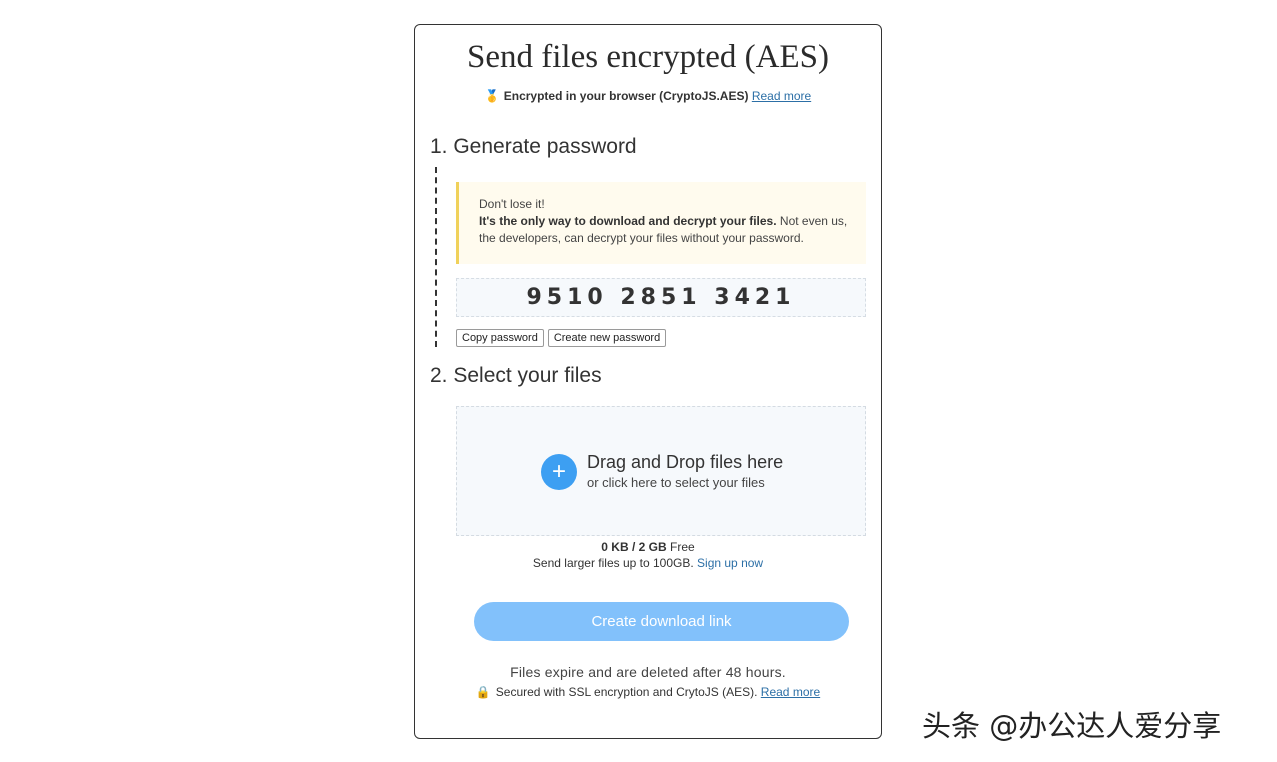  What do you see at coordinates (615, 547) in the screenshot?
I see `quota-used: 0 KB` at bounding box center [615, 547].